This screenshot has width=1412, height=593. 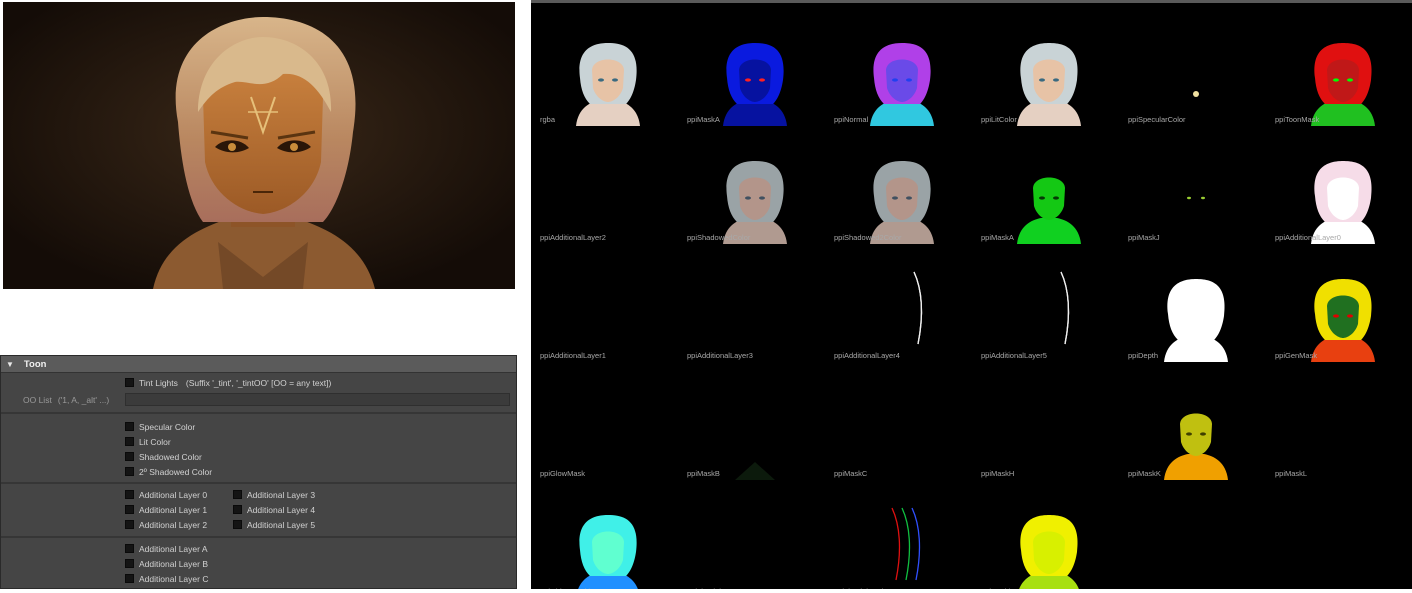 I want to click on layerC-row: Additional Layer C, so click(x=166, y=578).